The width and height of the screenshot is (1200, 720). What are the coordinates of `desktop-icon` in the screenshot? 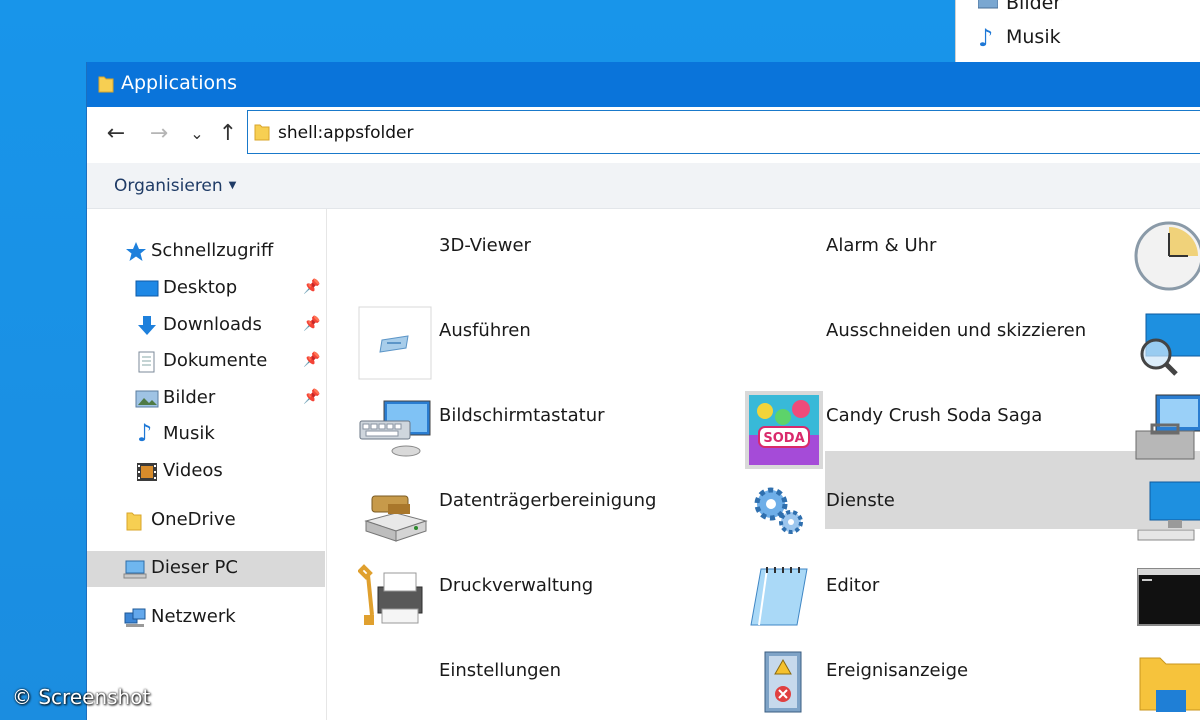 It's located at (147, 289).